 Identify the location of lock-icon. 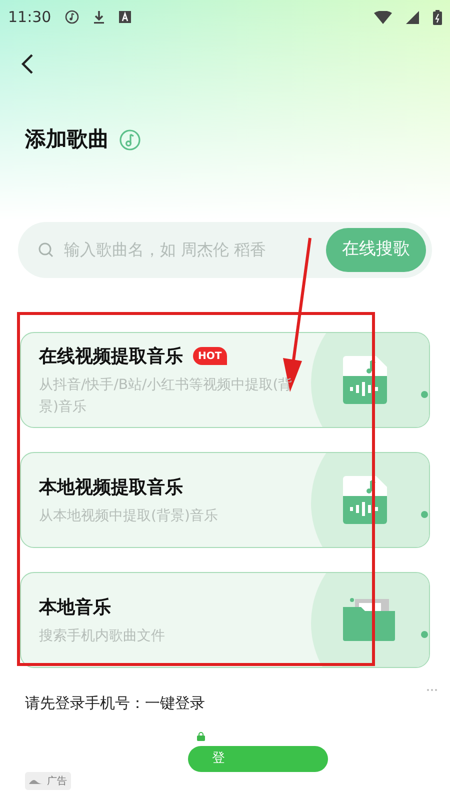
(201, 736).